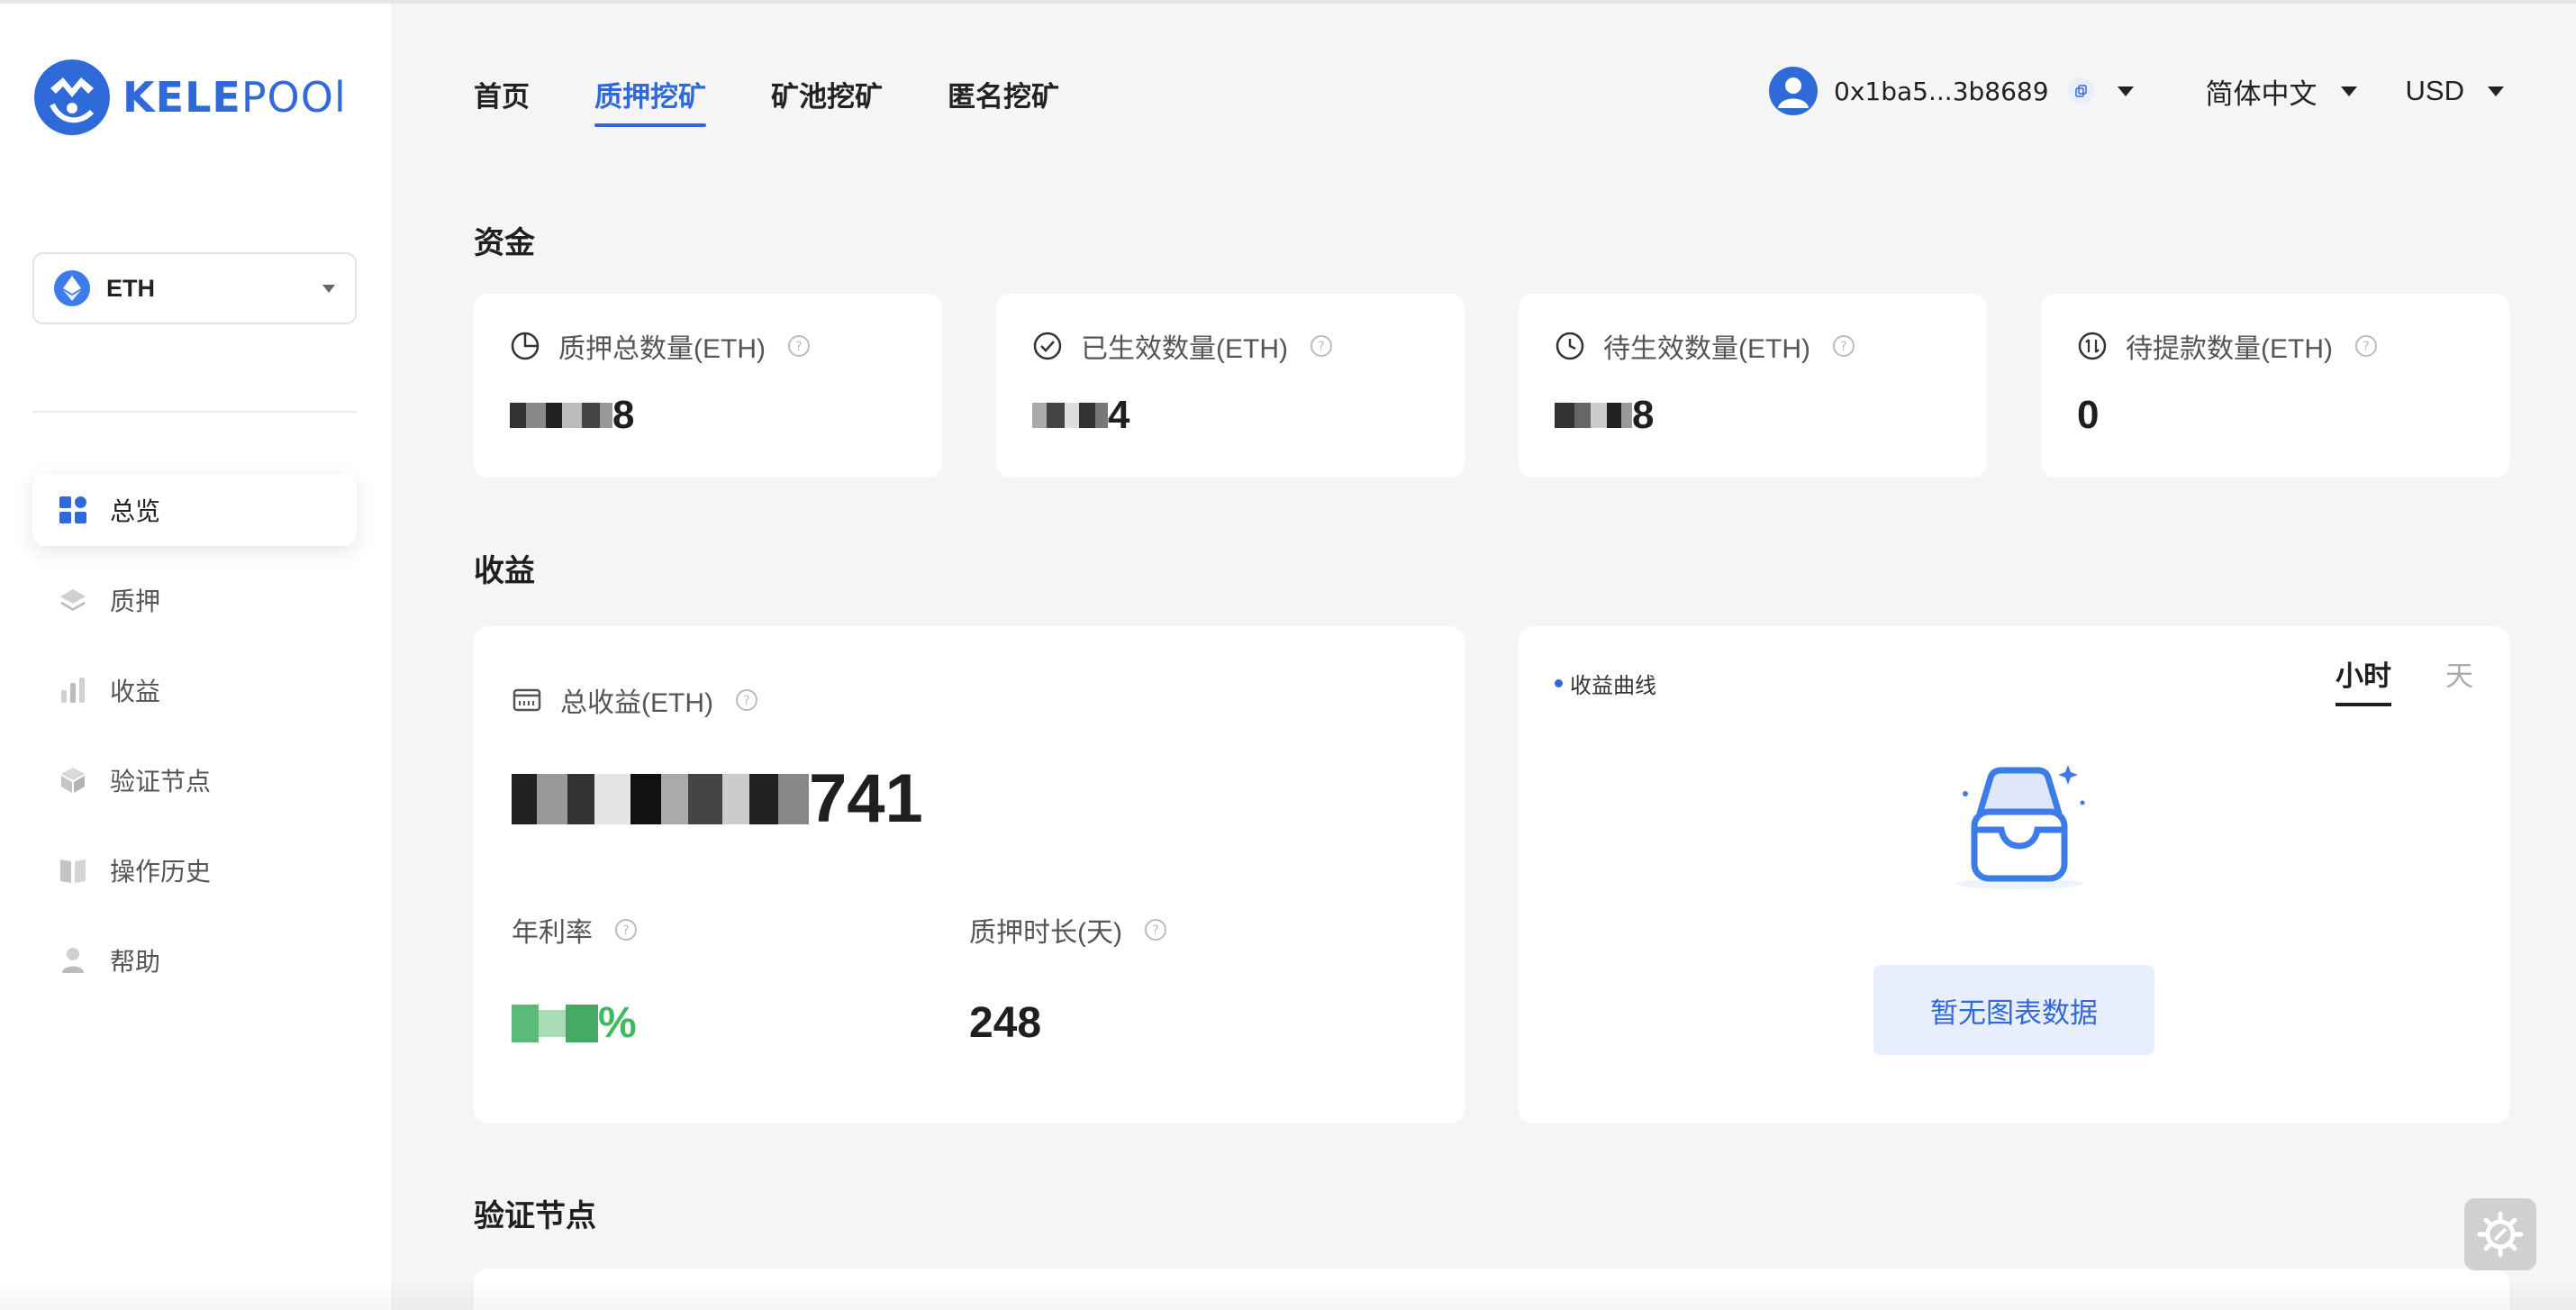 The width and height of the screenshot is (2576, 1310). I want to click on total-earnings-label: 总收益(ETH), so click(636, 703).